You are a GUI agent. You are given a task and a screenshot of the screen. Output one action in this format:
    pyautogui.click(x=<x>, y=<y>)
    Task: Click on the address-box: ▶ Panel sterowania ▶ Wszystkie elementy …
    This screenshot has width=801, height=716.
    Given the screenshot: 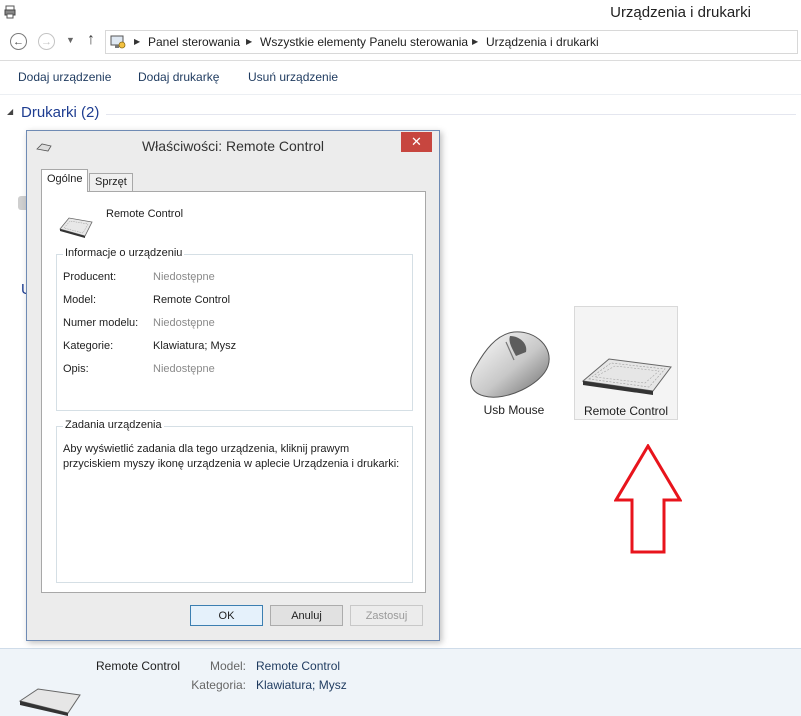 What is the action you would take?
    pyautogui.click(x=451, y=42)
    